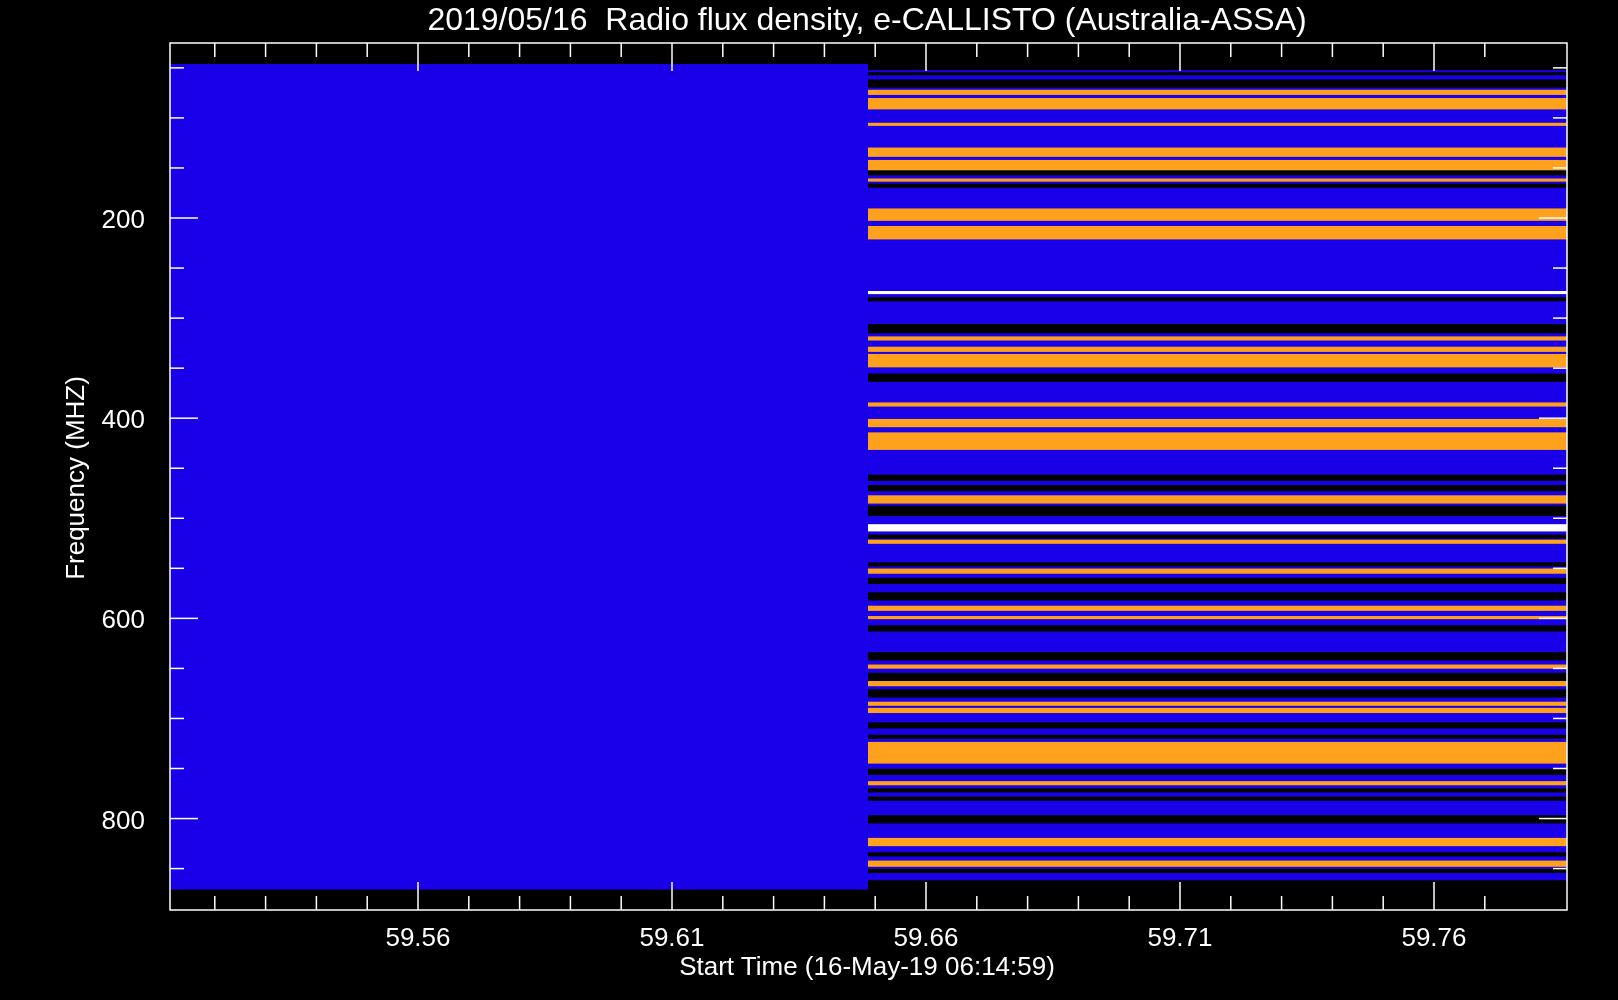  Describe the element at coordinates (75, 478) in the screenshot. I see `y-axis-label: Frequency (MHZ)` at that location.